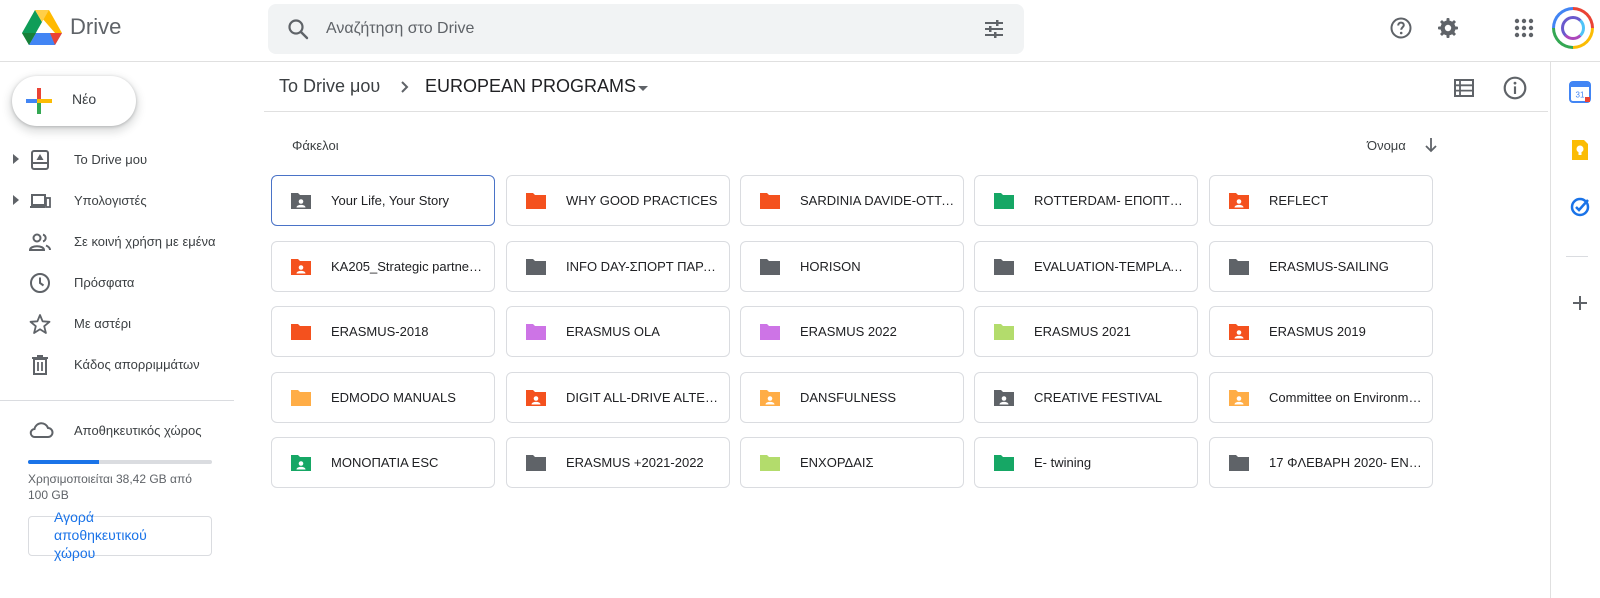 The height and width of the screenshot is (598, 1600). I want to click on new-button: Νέο, so click(74, 101).